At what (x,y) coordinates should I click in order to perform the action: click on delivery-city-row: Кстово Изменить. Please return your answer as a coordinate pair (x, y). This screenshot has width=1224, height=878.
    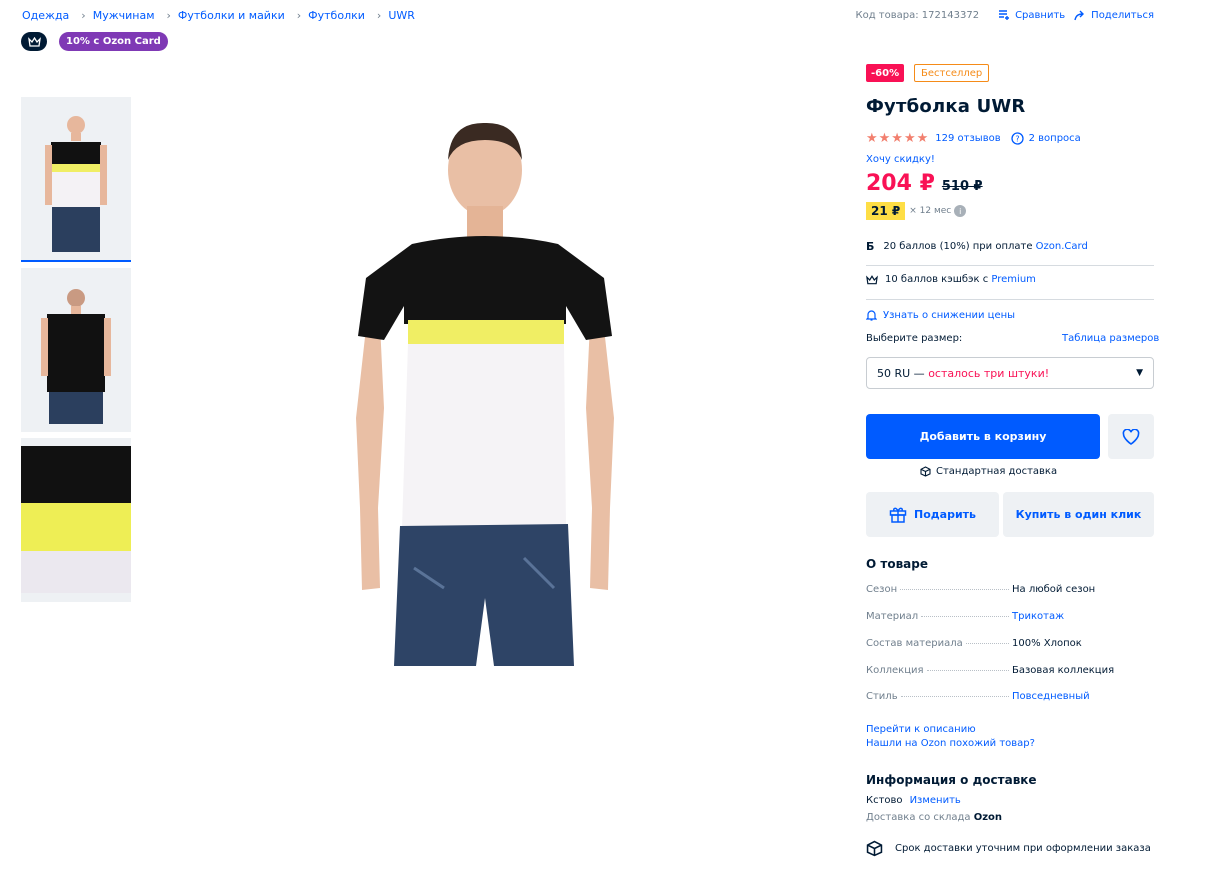
    Looking at the image, I should click on (913, 800).